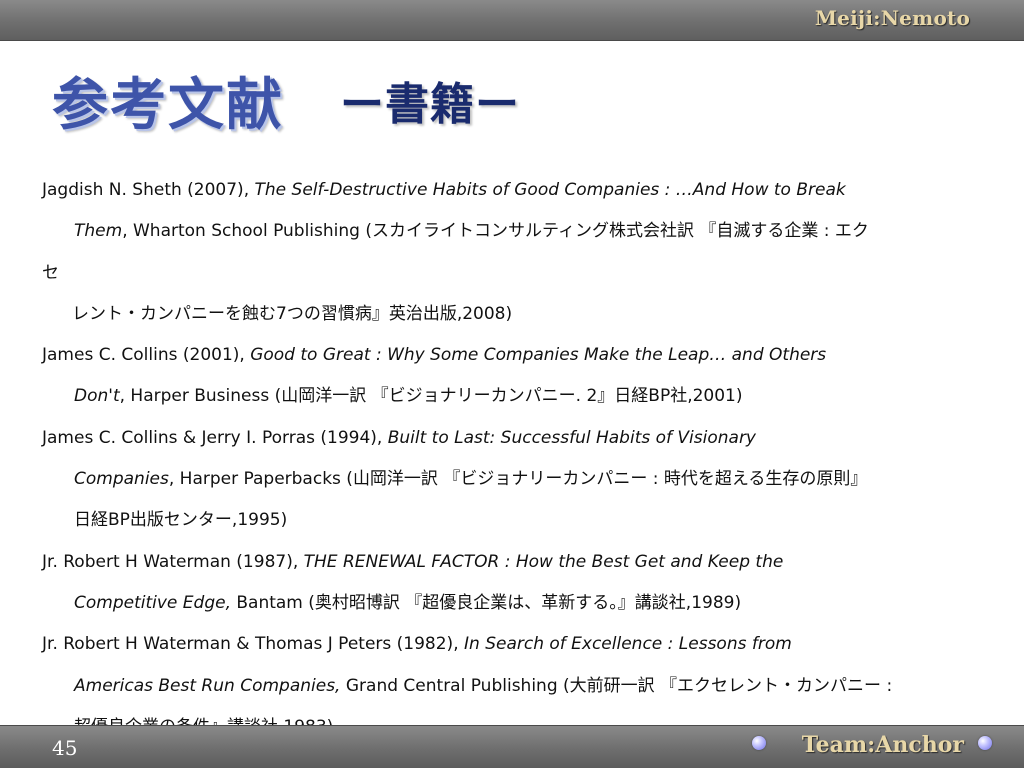  I want to click on ref-text: セ, so click(50, 272).